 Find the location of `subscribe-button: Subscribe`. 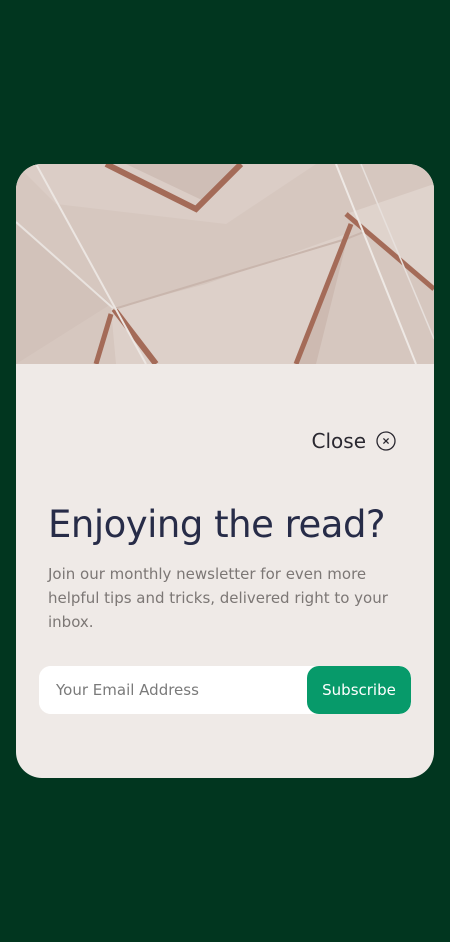

subscribe-button: Subscribe is located at coordinates (359, 690).